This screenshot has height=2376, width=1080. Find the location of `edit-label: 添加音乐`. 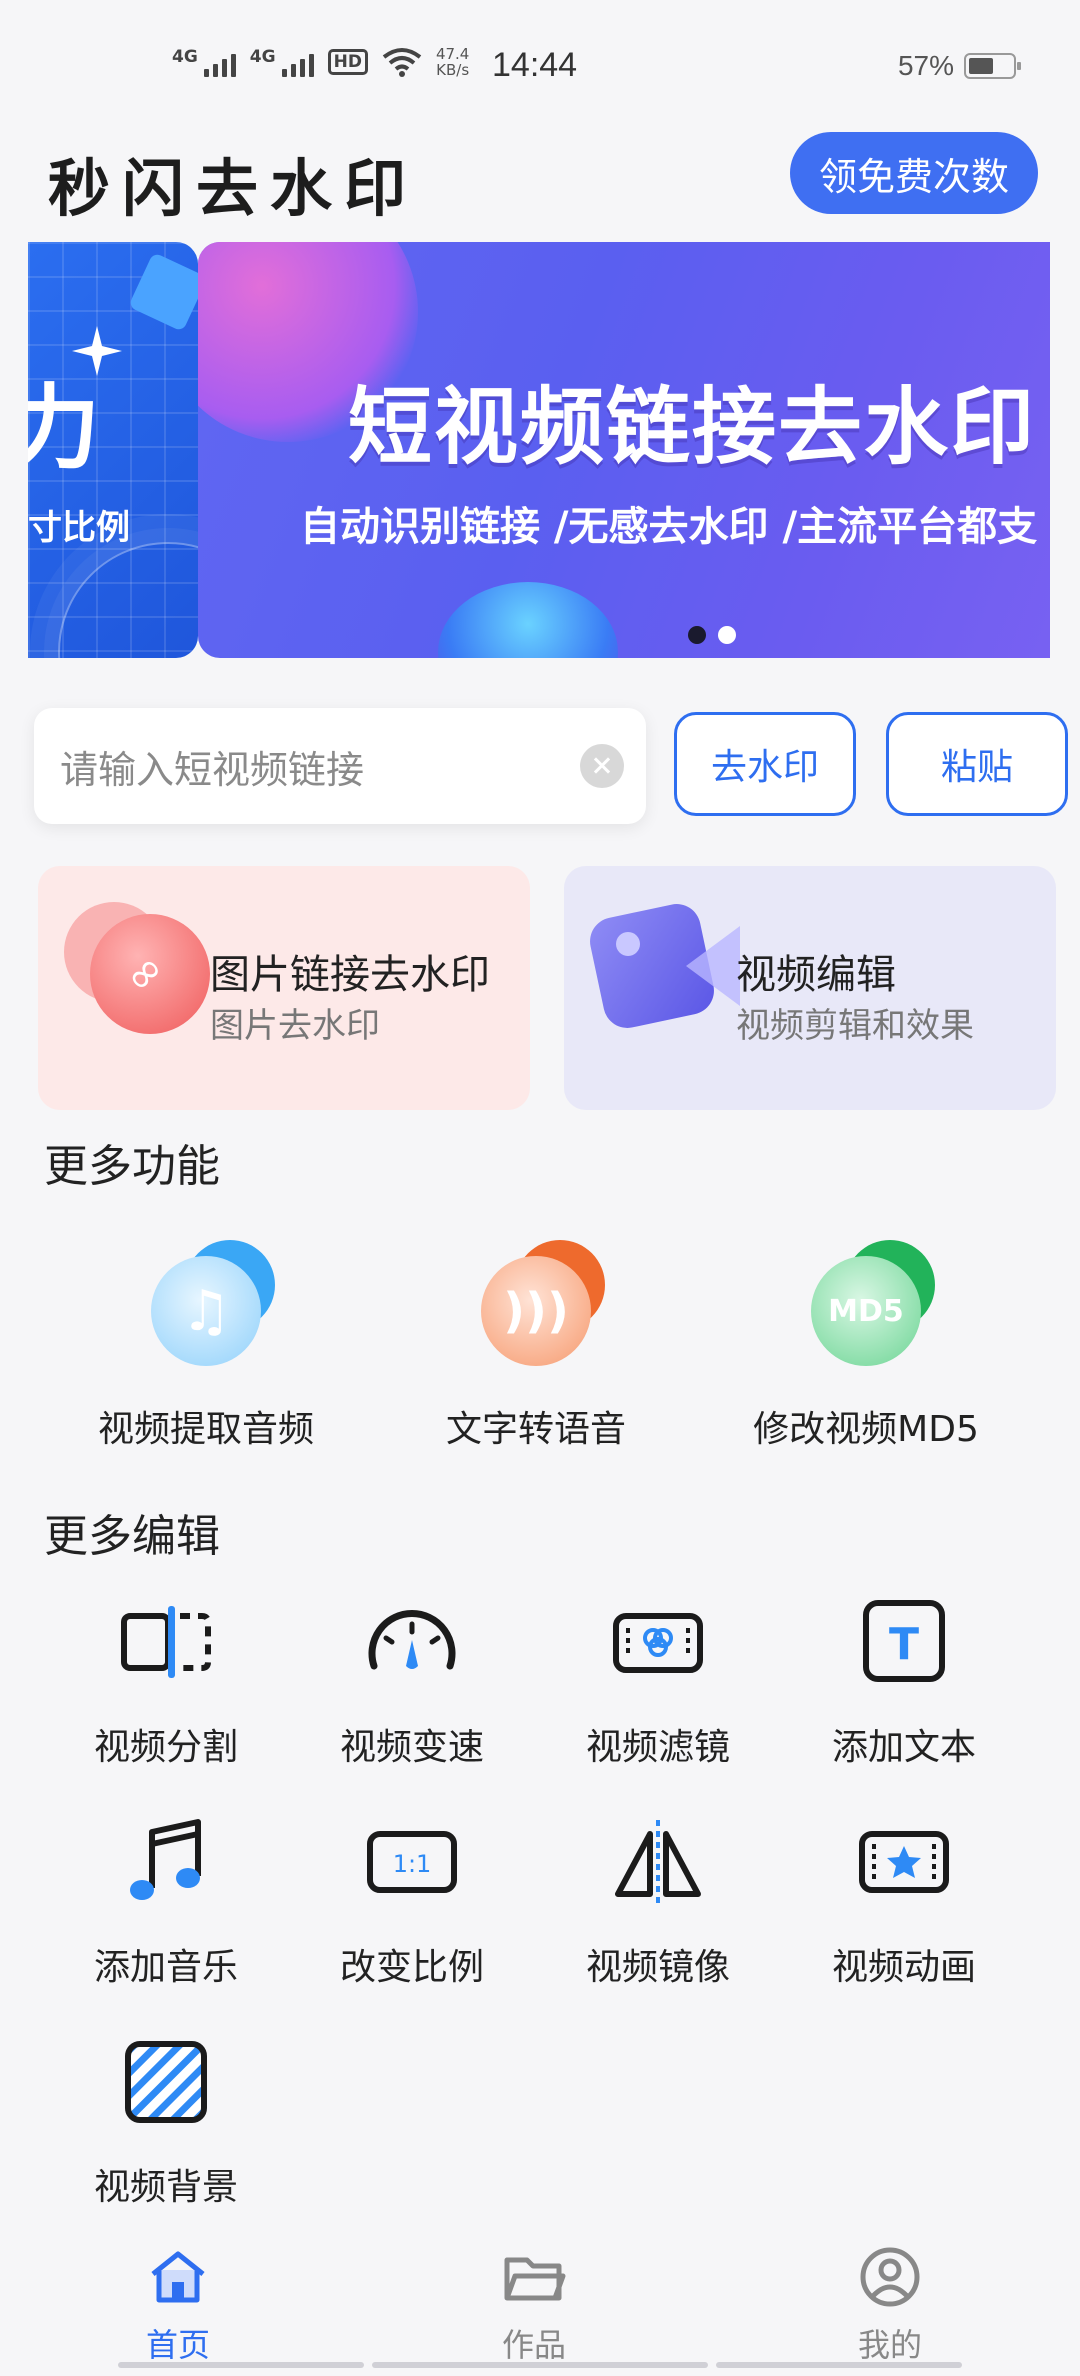

edit-label: 添加音乐 is located at coordinates (165, 1967).